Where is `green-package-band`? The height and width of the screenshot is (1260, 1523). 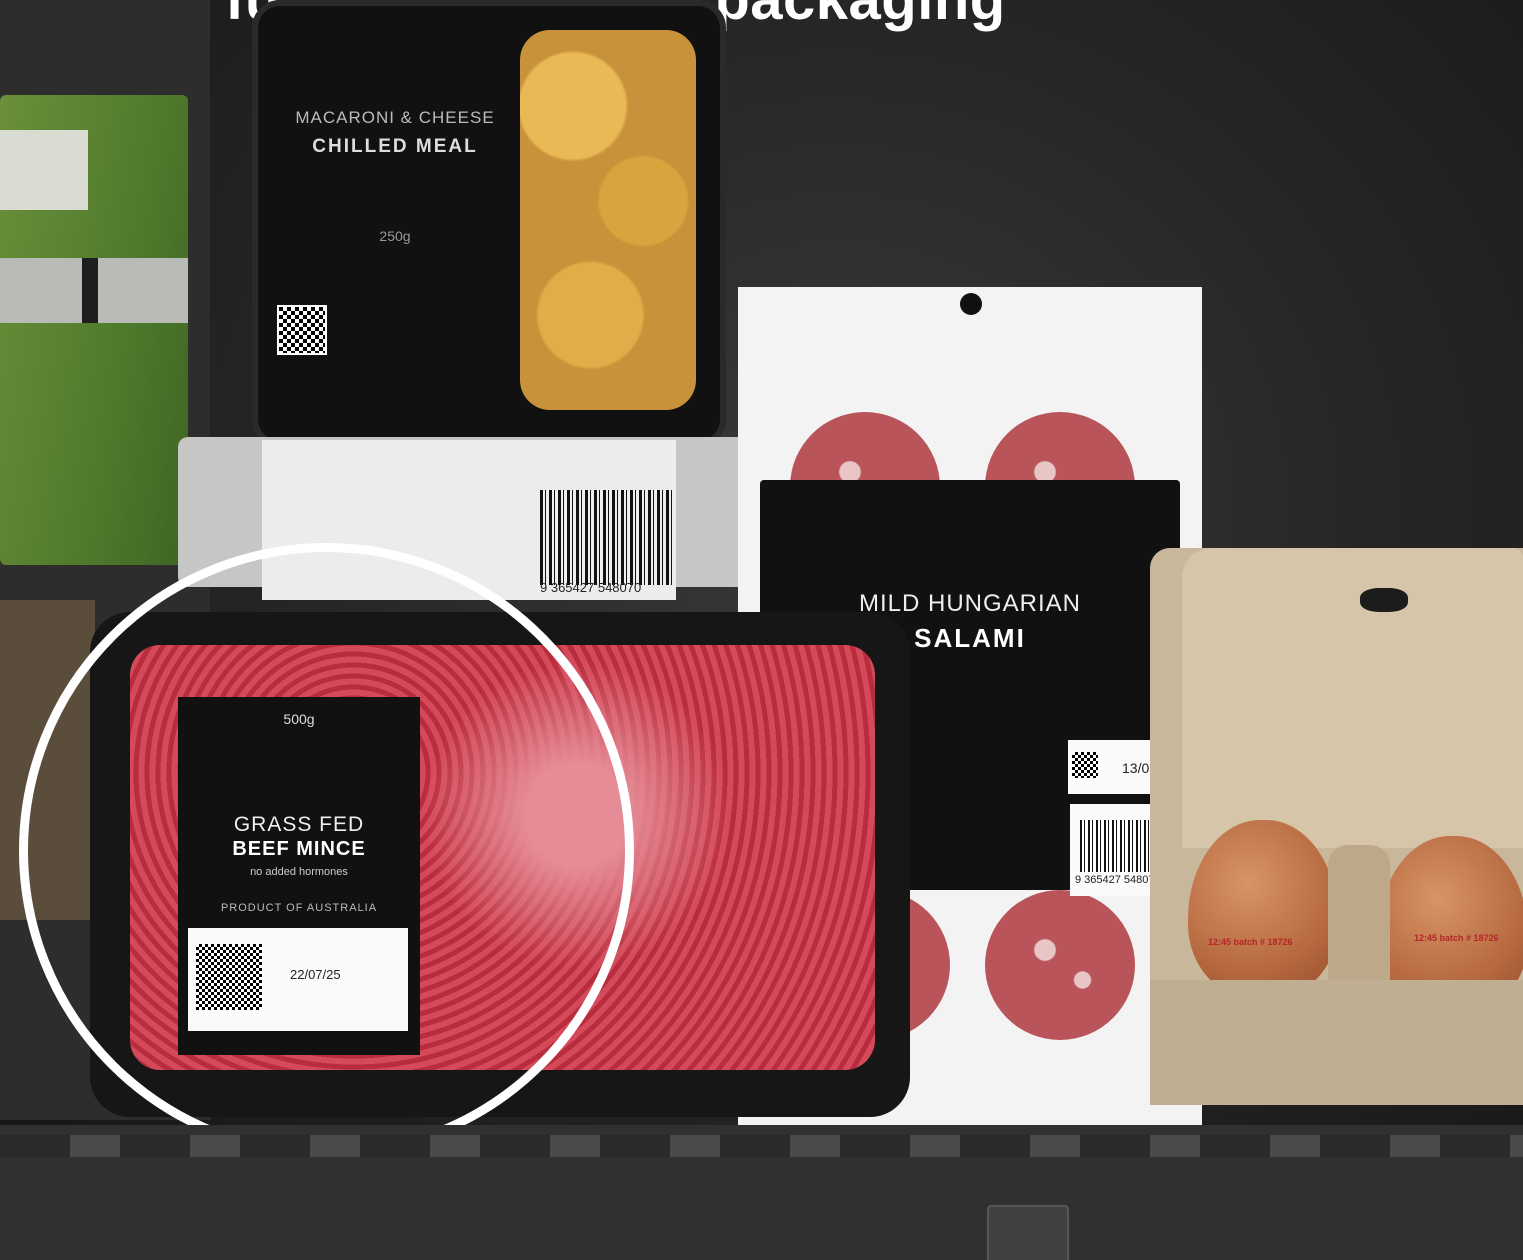 green-package-band is located at coordinates (94, 290).